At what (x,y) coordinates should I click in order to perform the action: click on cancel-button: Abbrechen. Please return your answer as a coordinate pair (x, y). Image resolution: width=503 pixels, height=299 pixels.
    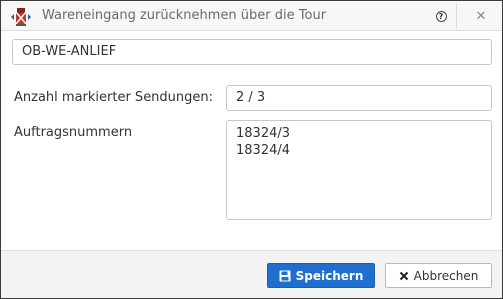
    Looking at the image, I should click on (438, 275).